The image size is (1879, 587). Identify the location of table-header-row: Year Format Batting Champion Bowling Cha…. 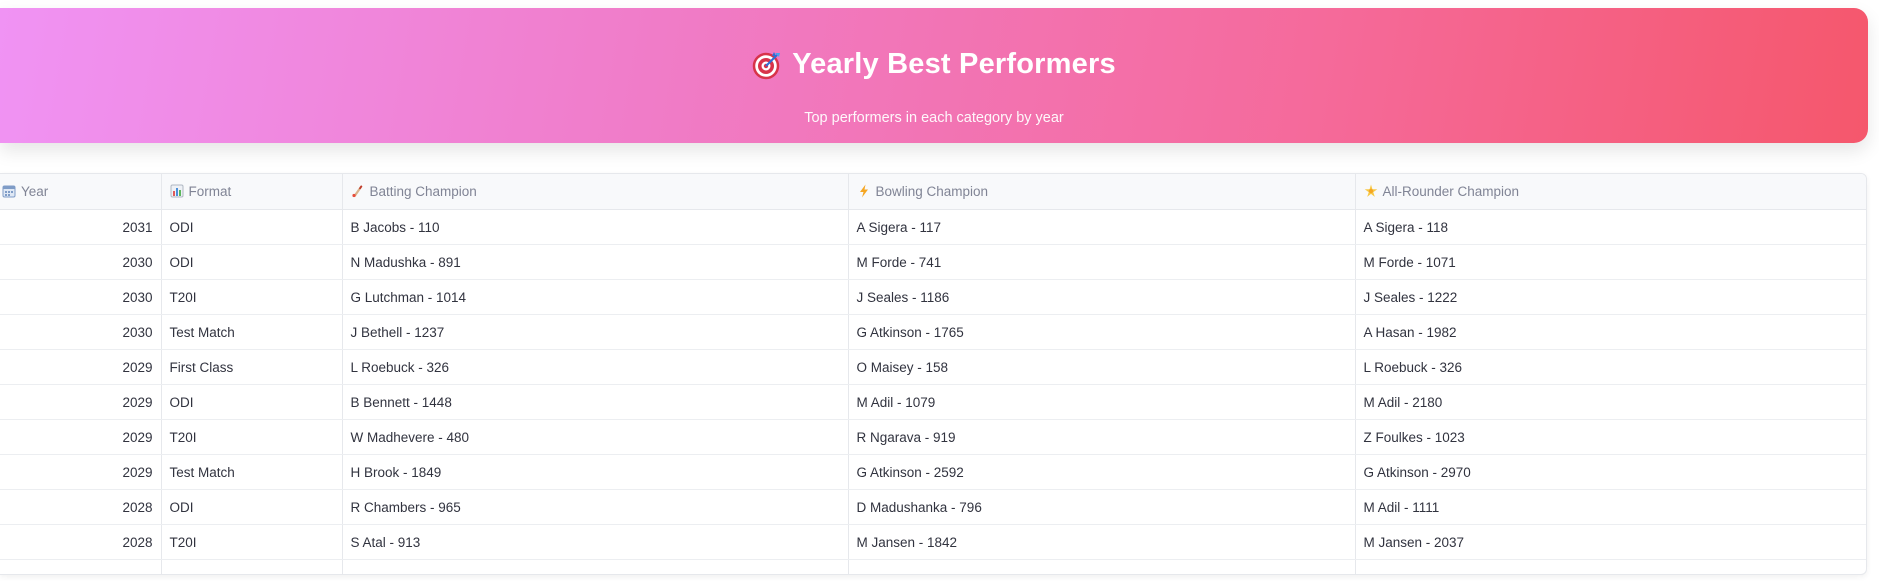
(933, 192).